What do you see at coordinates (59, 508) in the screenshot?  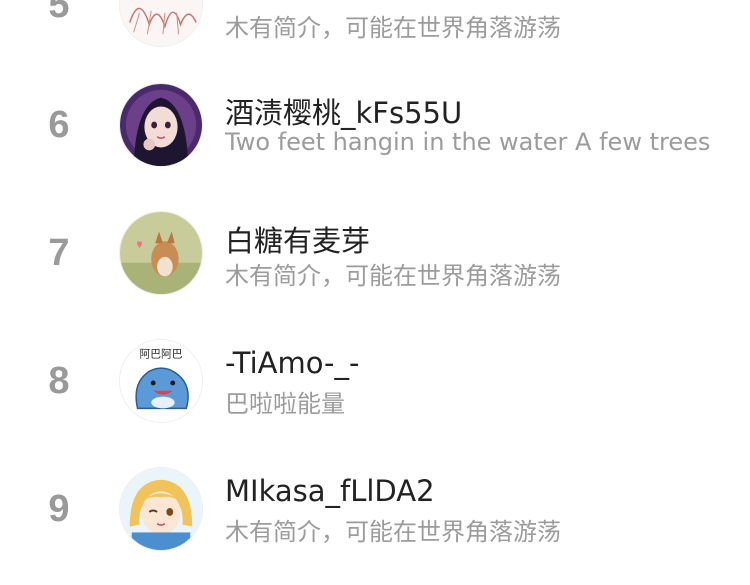 I see `rank-number: 9` at bounding box center [59, 508].